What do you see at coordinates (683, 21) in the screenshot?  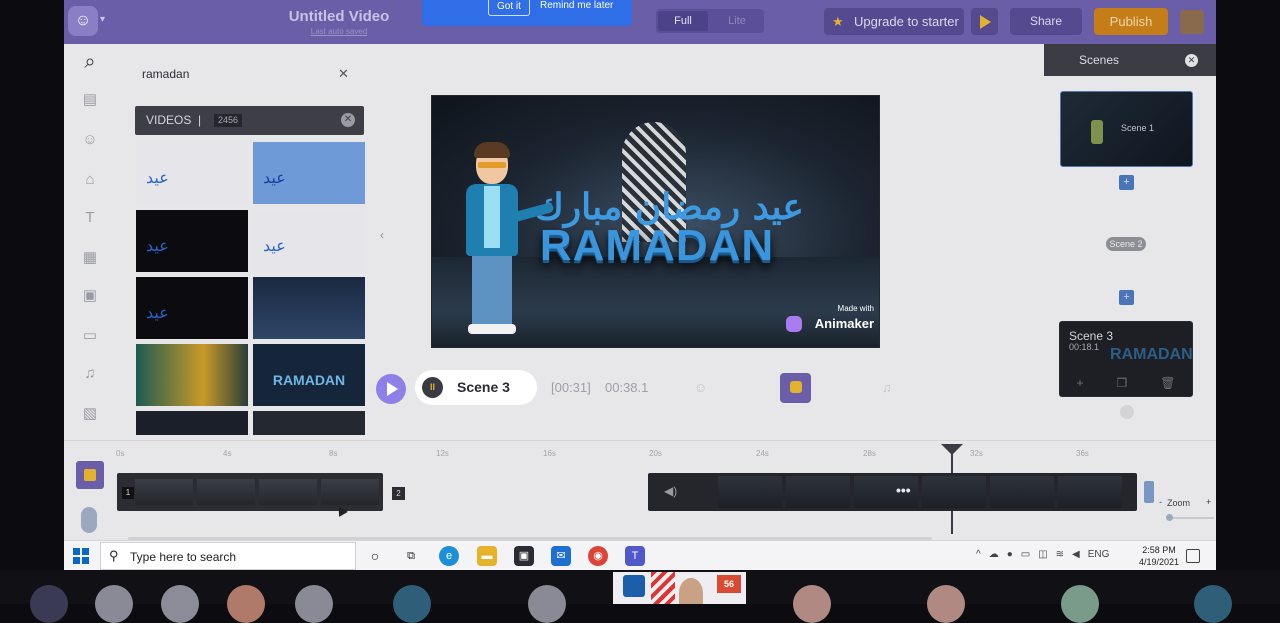 I see `mode-full-button: Full` at bounding box center [683, 21].